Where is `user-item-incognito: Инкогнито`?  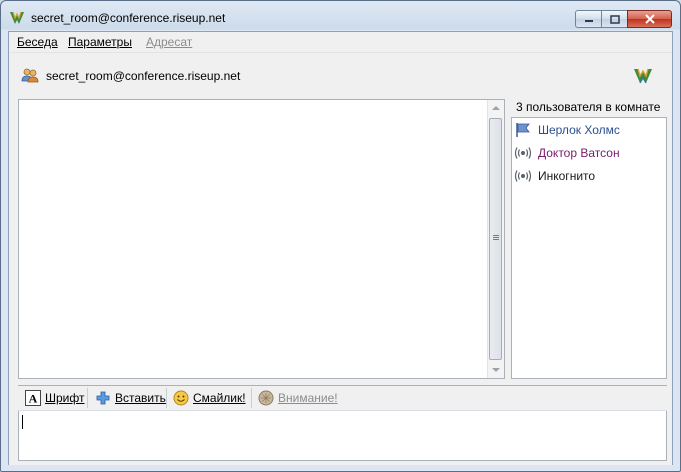 user-item-incognito: Инкогнито is located at coordinates (554, 176).